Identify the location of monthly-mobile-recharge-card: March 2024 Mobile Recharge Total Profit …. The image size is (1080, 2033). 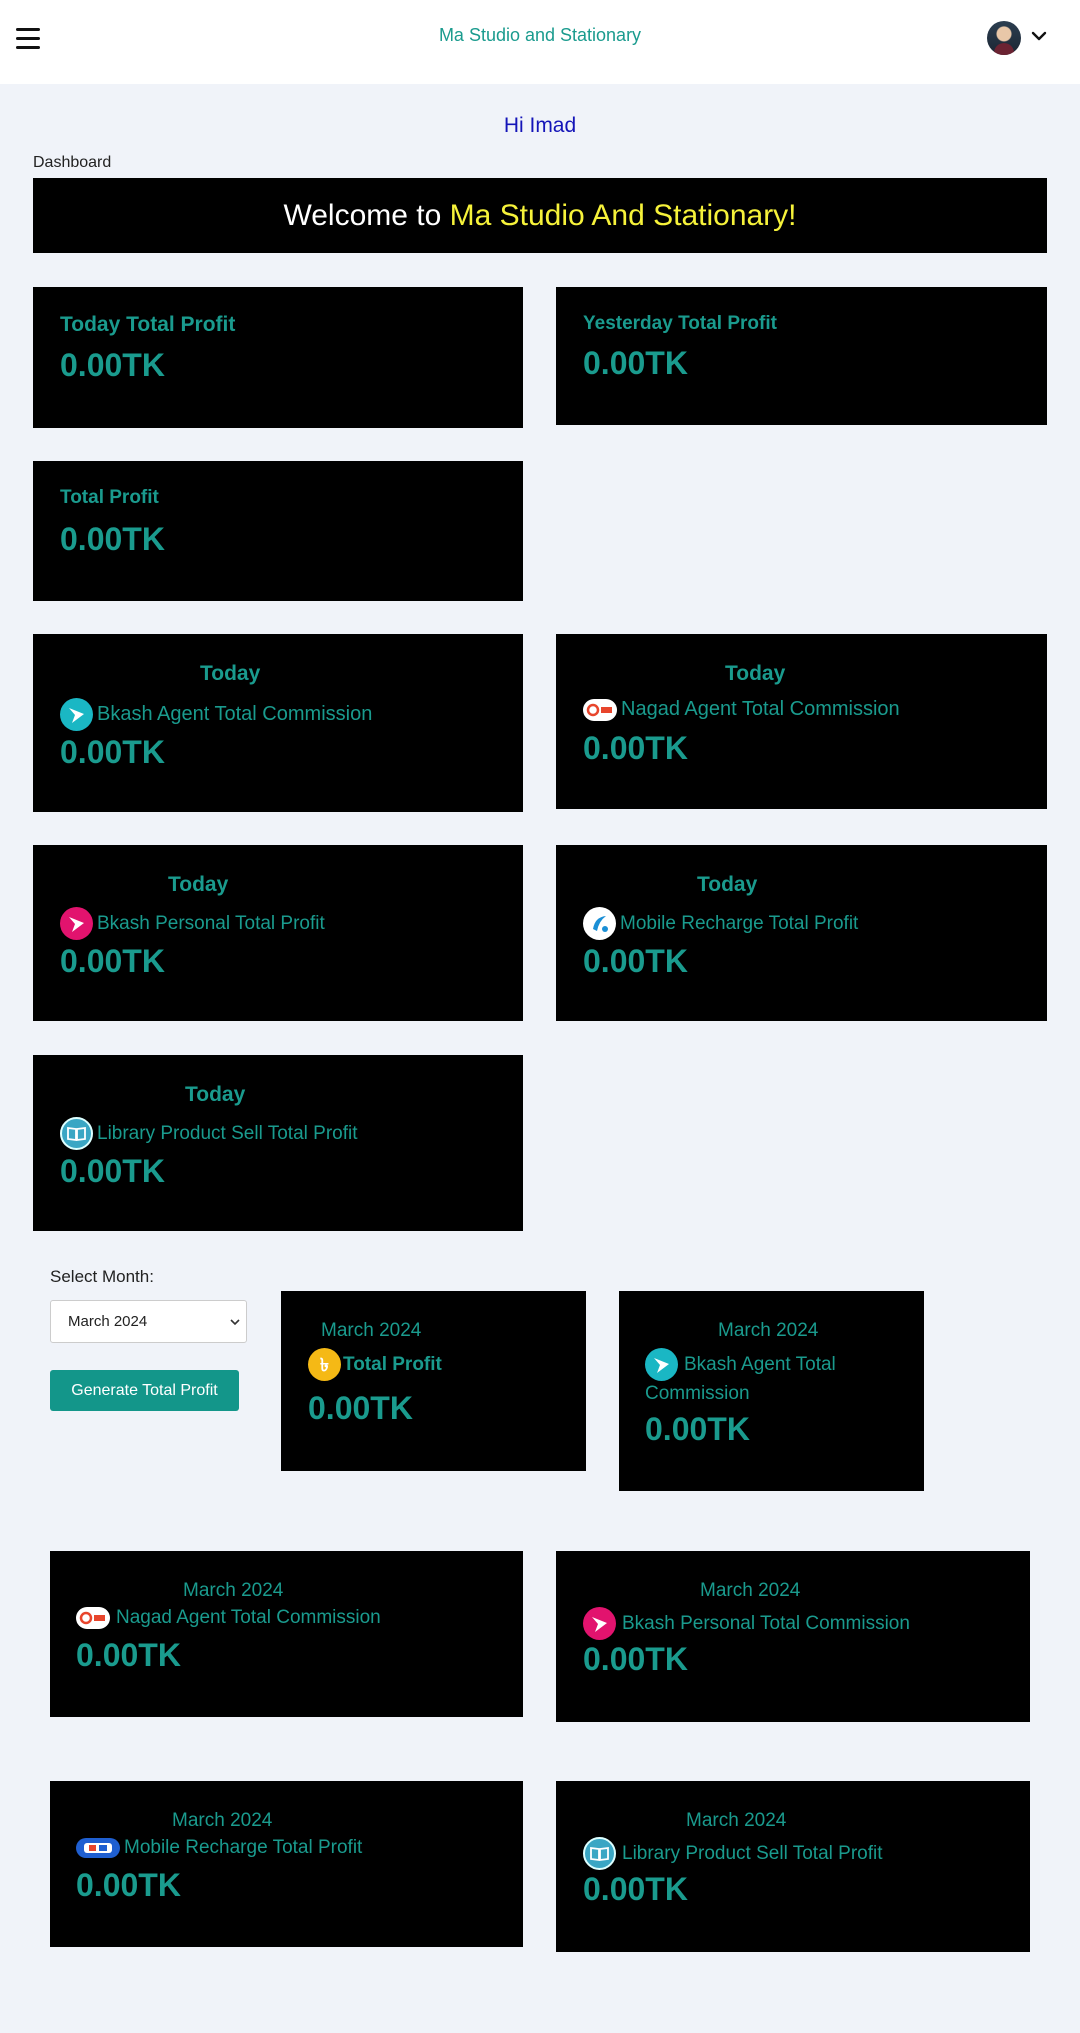
(286, 1864).